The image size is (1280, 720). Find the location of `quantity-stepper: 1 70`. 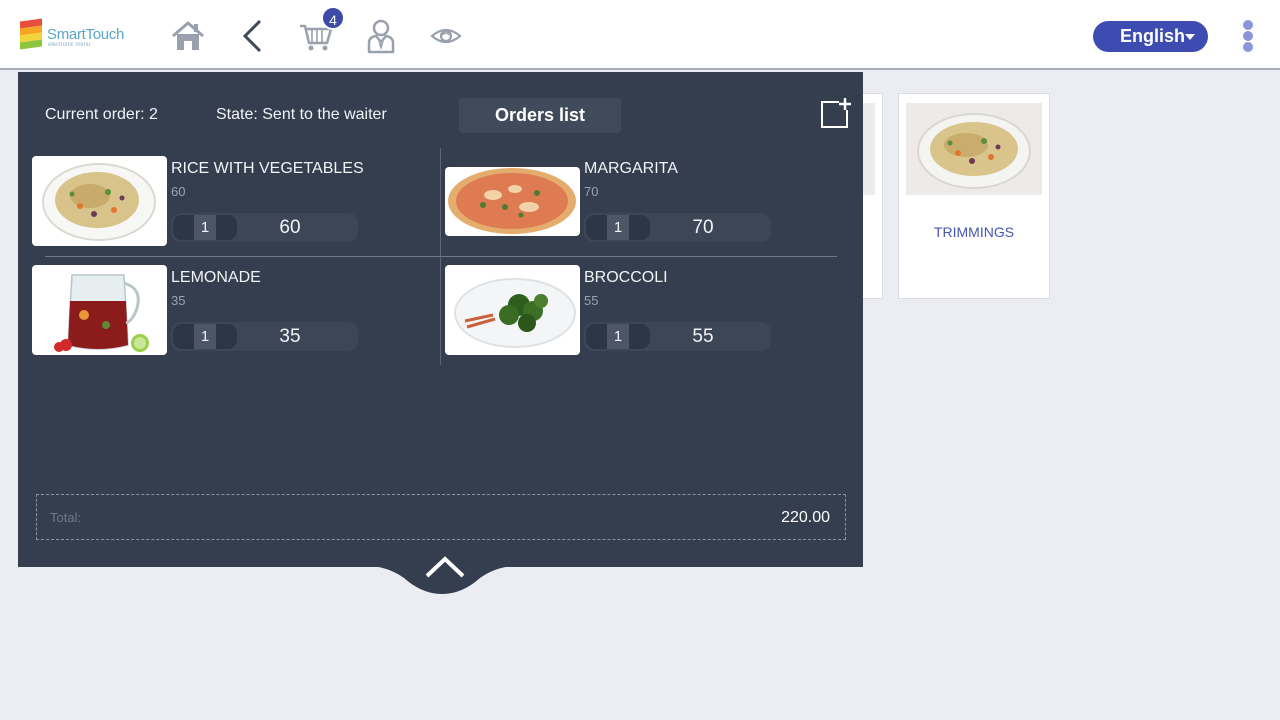

quantity-stepper: 1 70 is located at coordinates (677, 227).